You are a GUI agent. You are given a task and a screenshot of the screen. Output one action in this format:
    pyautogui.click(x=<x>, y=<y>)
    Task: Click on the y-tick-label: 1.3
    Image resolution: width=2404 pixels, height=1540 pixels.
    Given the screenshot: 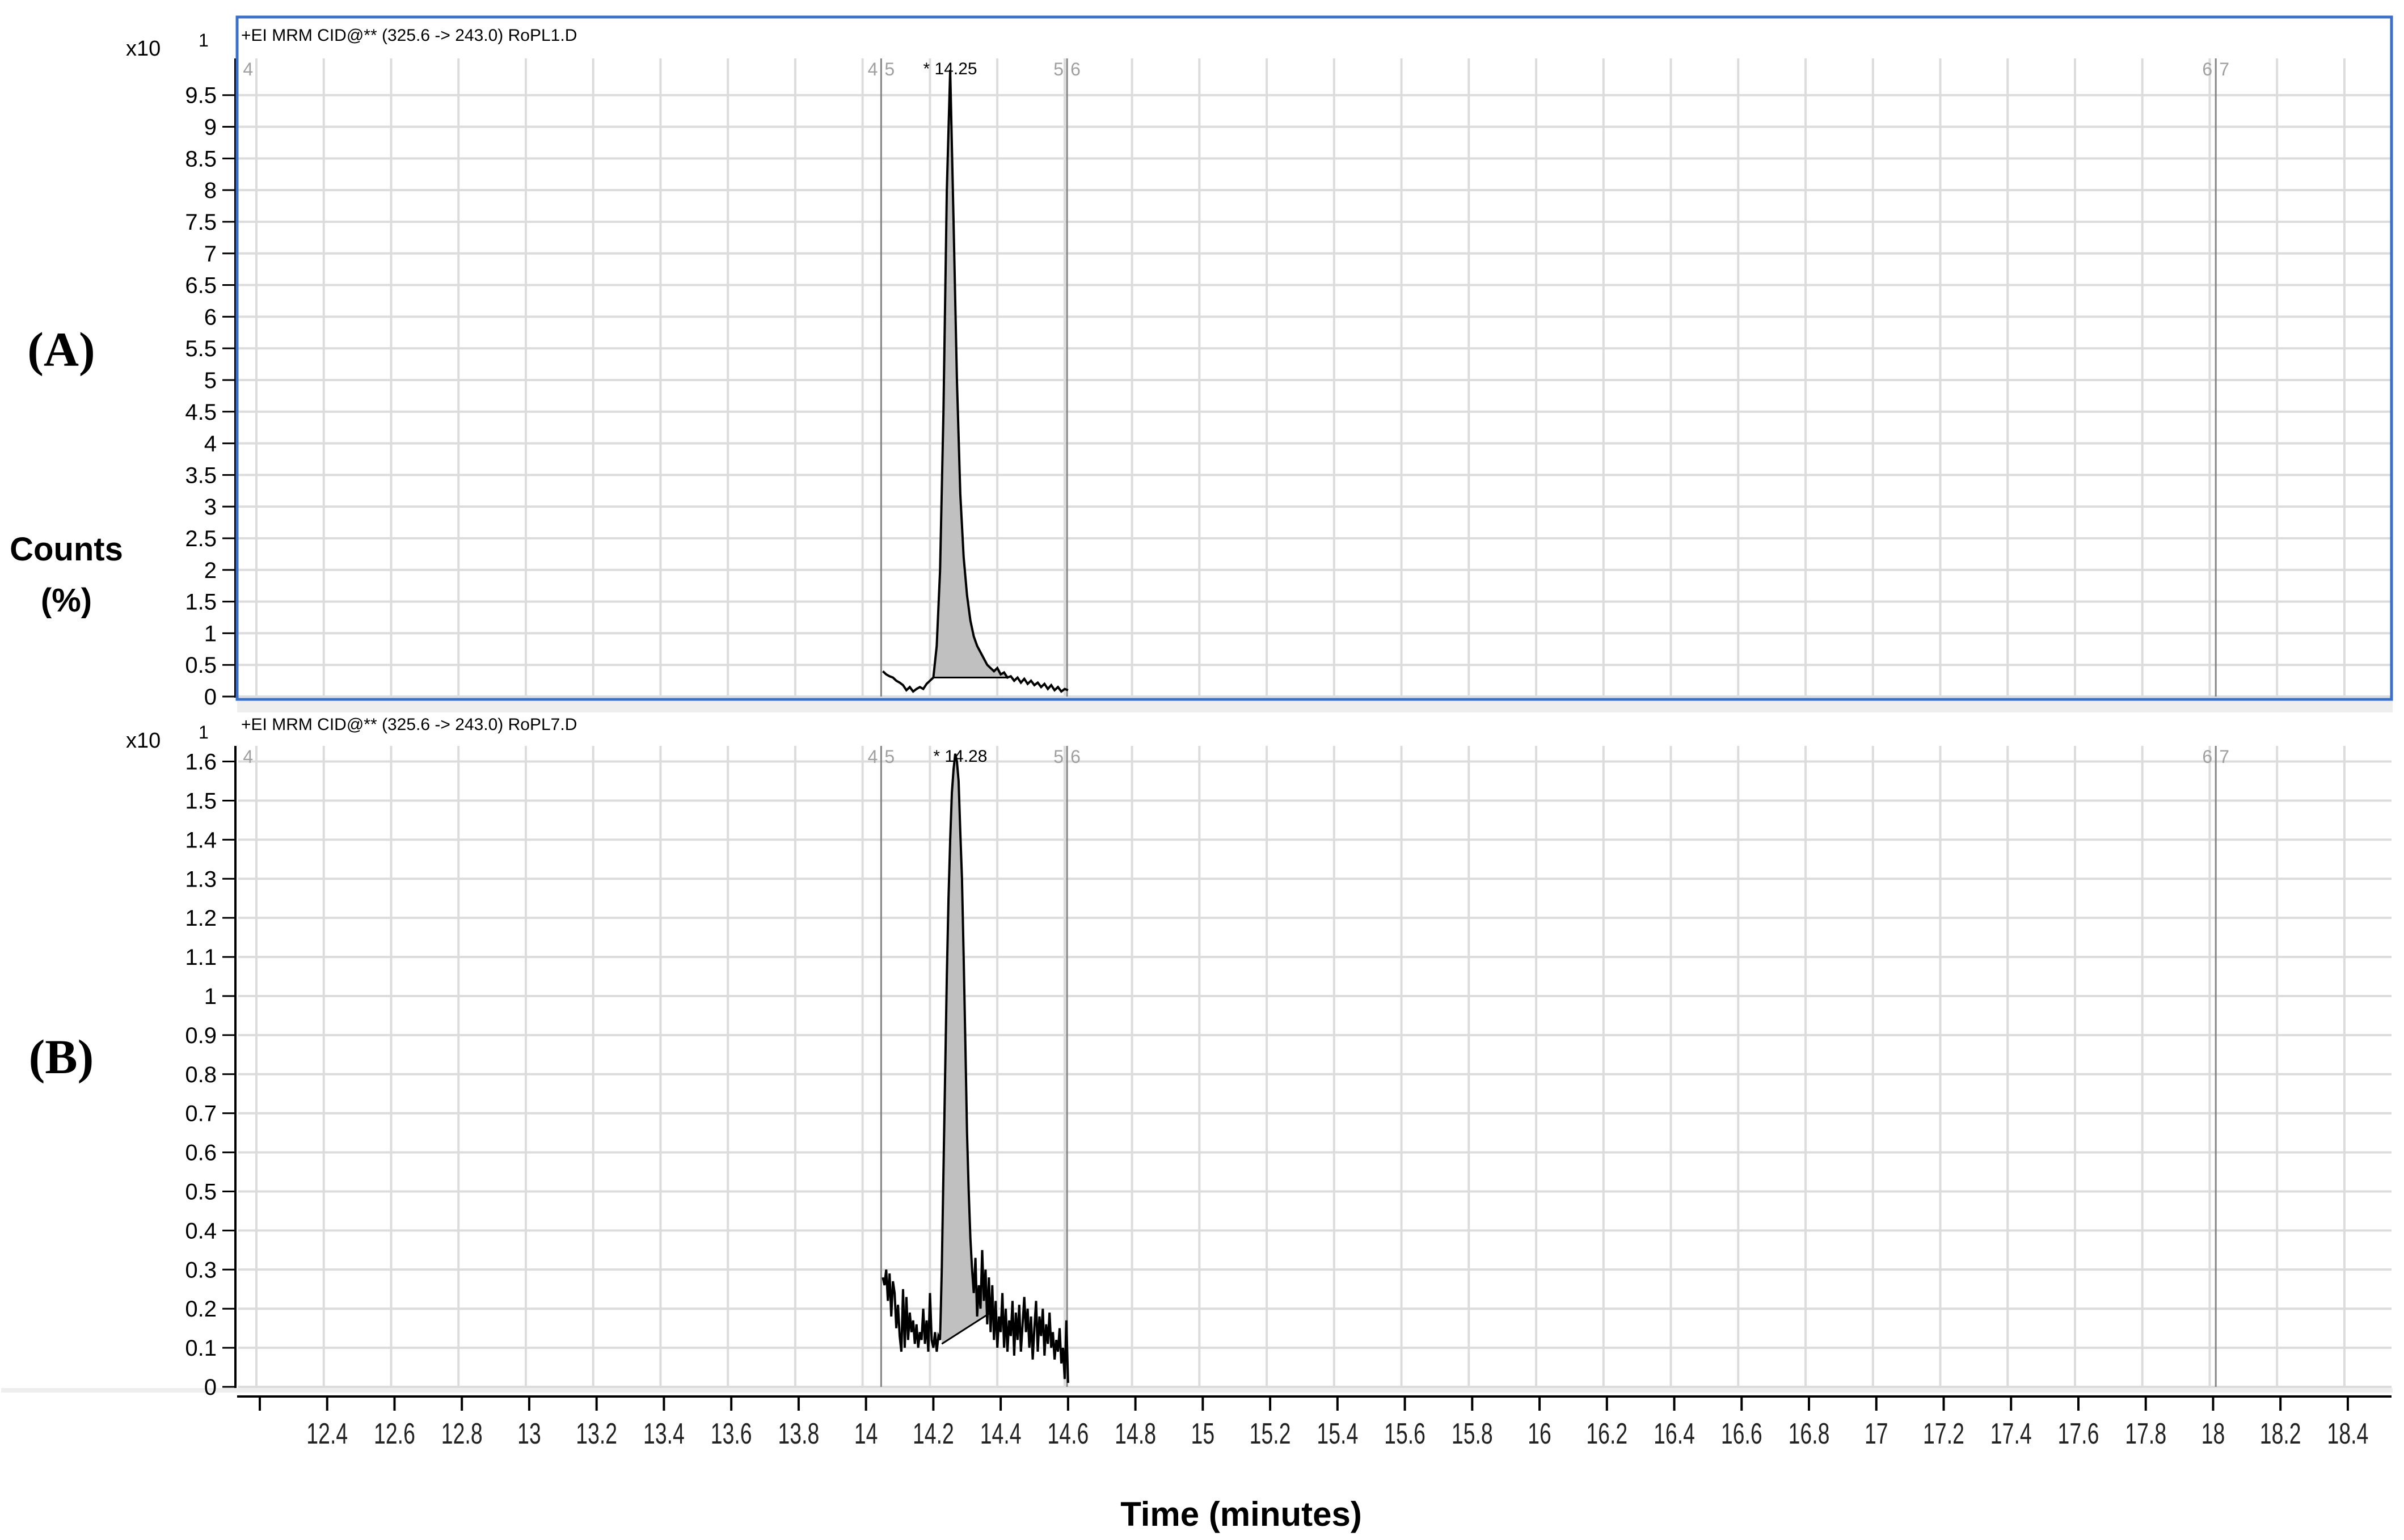 What is the action you would take?
    pyautogui.click(x=201, y=879)
    